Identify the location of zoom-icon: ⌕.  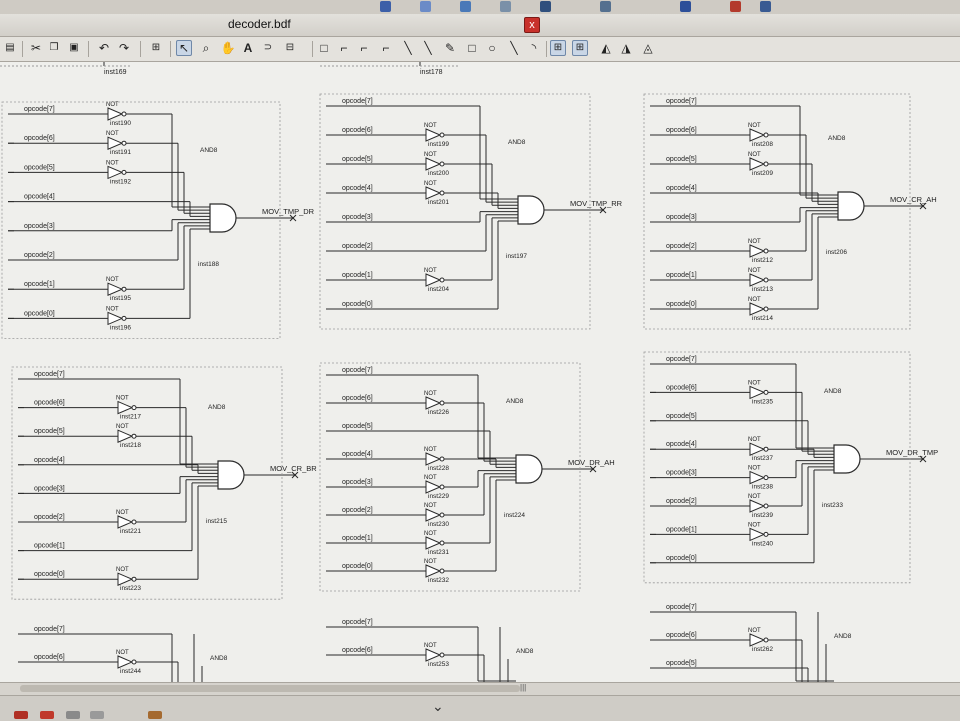
(206, 48).